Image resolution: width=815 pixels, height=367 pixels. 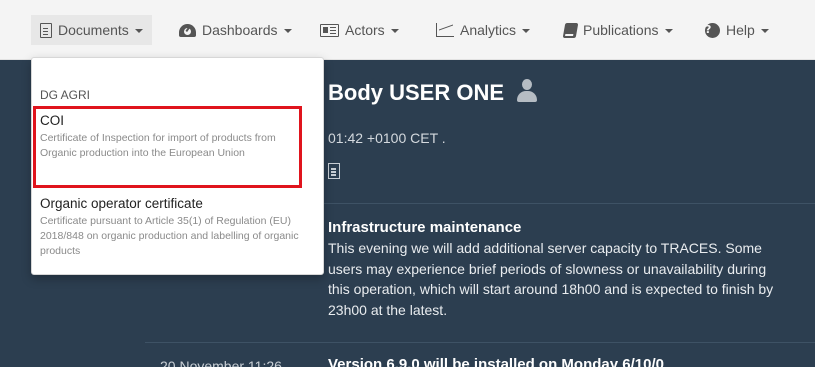 What do you see at coordinates (167, 147) in the screenshot?
I see `highlight-box` at bounding box center [167, 147].